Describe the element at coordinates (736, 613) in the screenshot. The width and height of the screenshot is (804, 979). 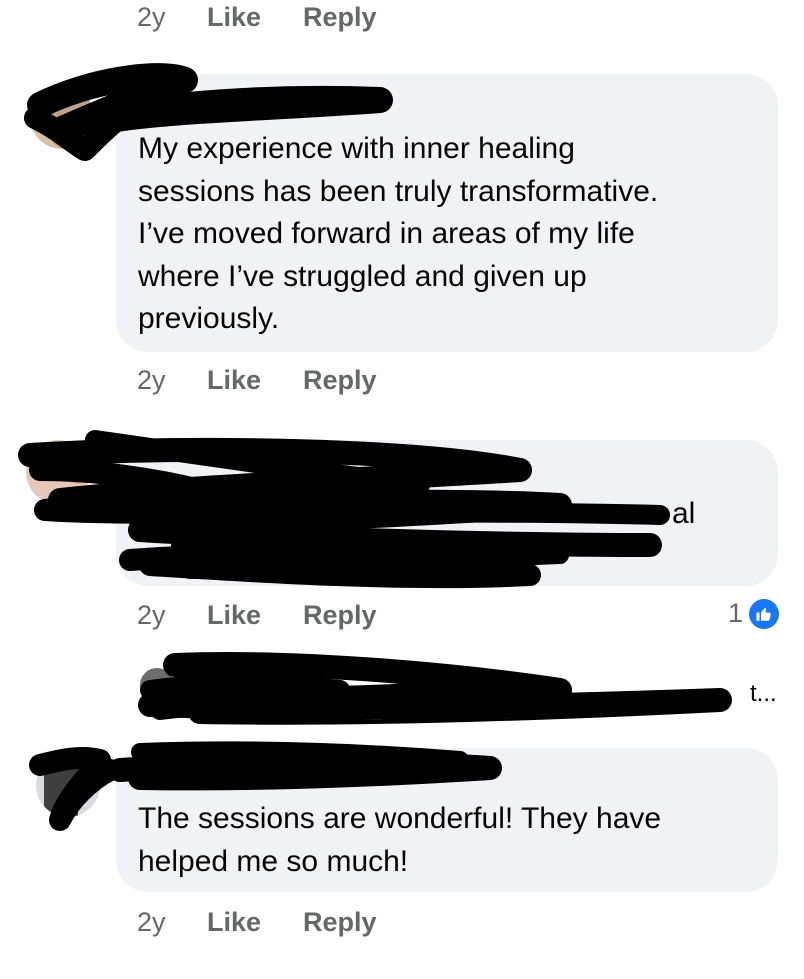
I see `reaction-count: 1` at that location.